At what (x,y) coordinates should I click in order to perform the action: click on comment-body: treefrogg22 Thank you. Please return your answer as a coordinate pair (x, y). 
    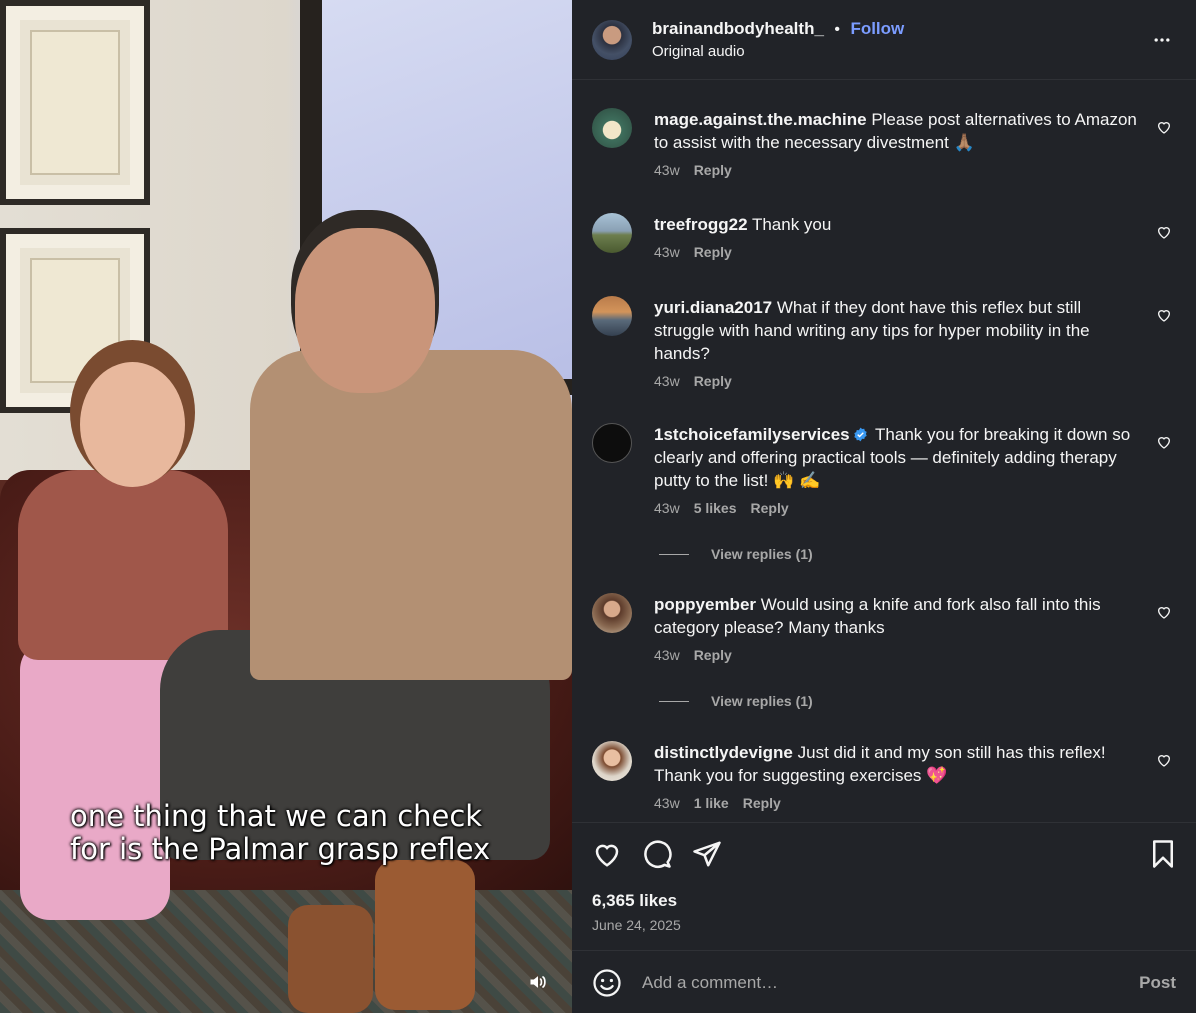
    Looking at the image, I should click on (898, 224).